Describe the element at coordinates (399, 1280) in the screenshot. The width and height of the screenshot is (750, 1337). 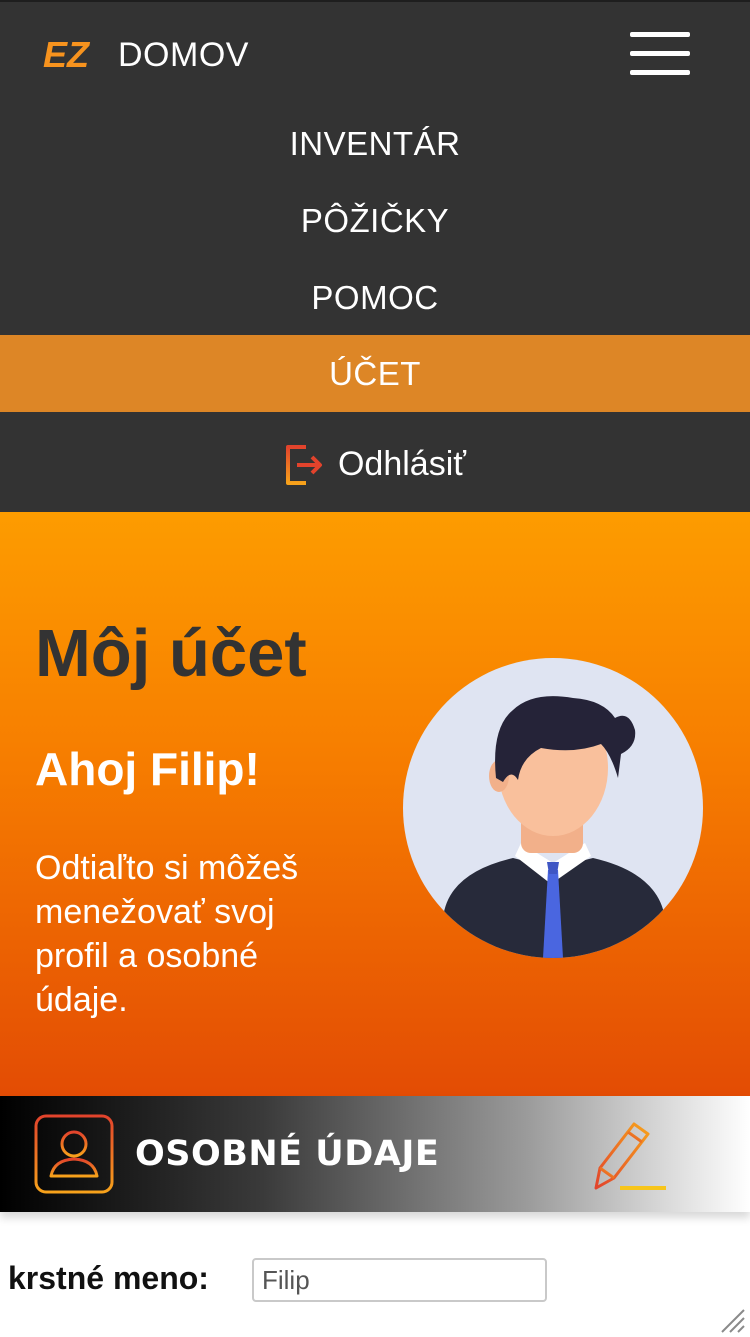
I see `first-name-input` at that location.